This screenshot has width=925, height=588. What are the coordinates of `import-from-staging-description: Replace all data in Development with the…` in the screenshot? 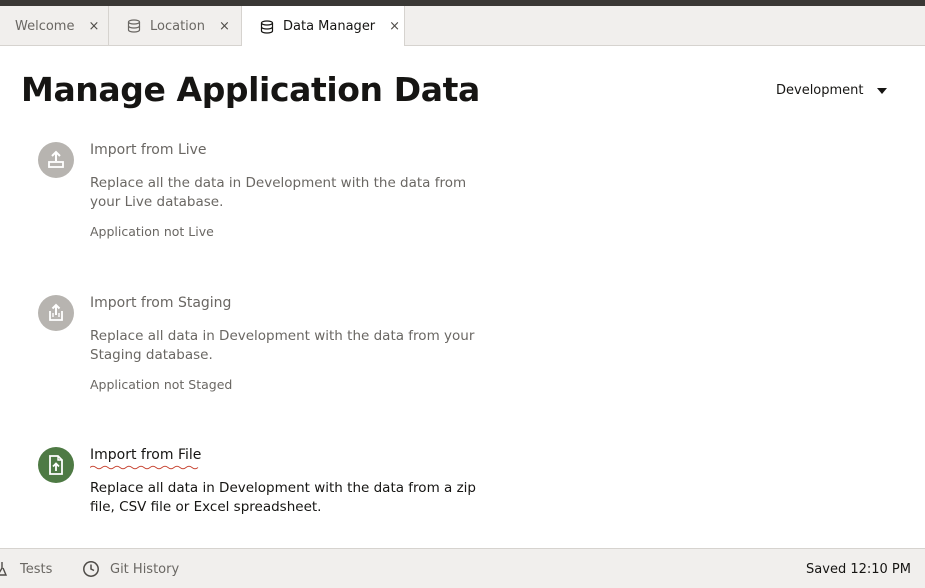 It's located at (282, 345).